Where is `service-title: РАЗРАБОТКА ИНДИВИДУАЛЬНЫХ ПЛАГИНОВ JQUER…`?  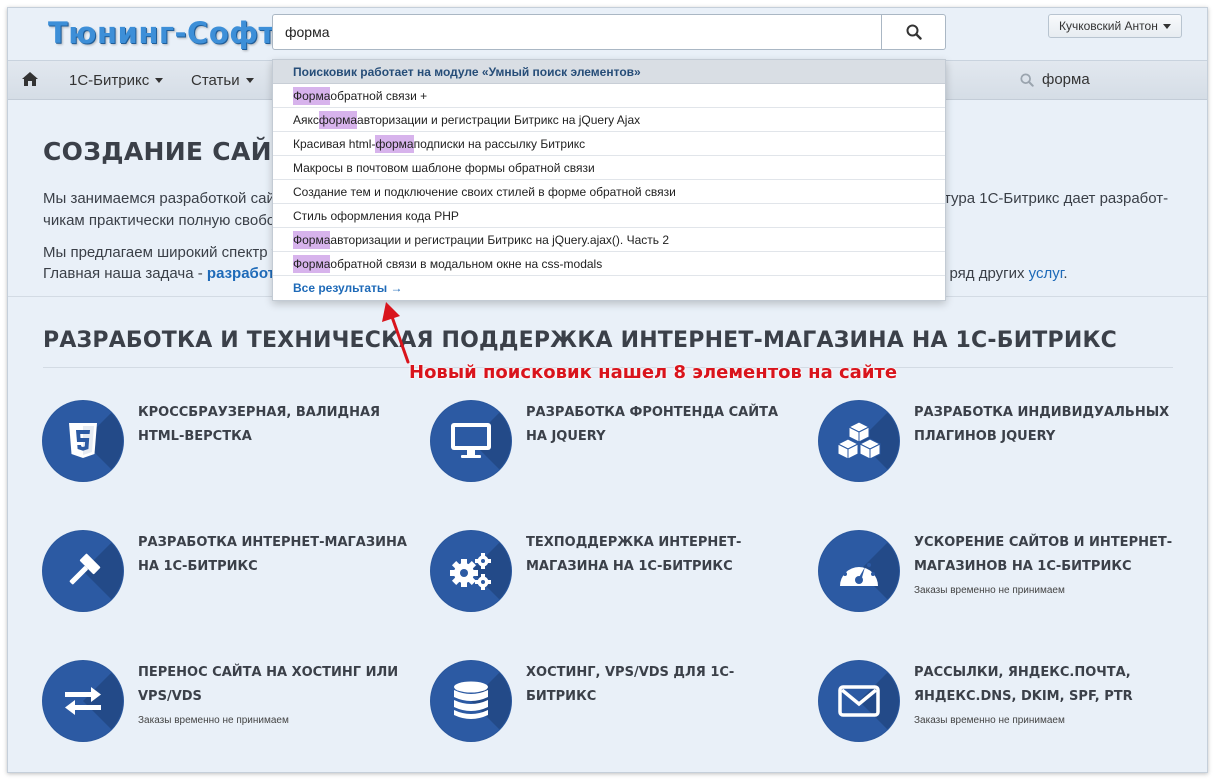
service-title: РАЗРАБОТКА ИНДИВИДУАЛЬНЫХ ПЛАГИНОВ JQUER… is located at coordinates (1042, 424).